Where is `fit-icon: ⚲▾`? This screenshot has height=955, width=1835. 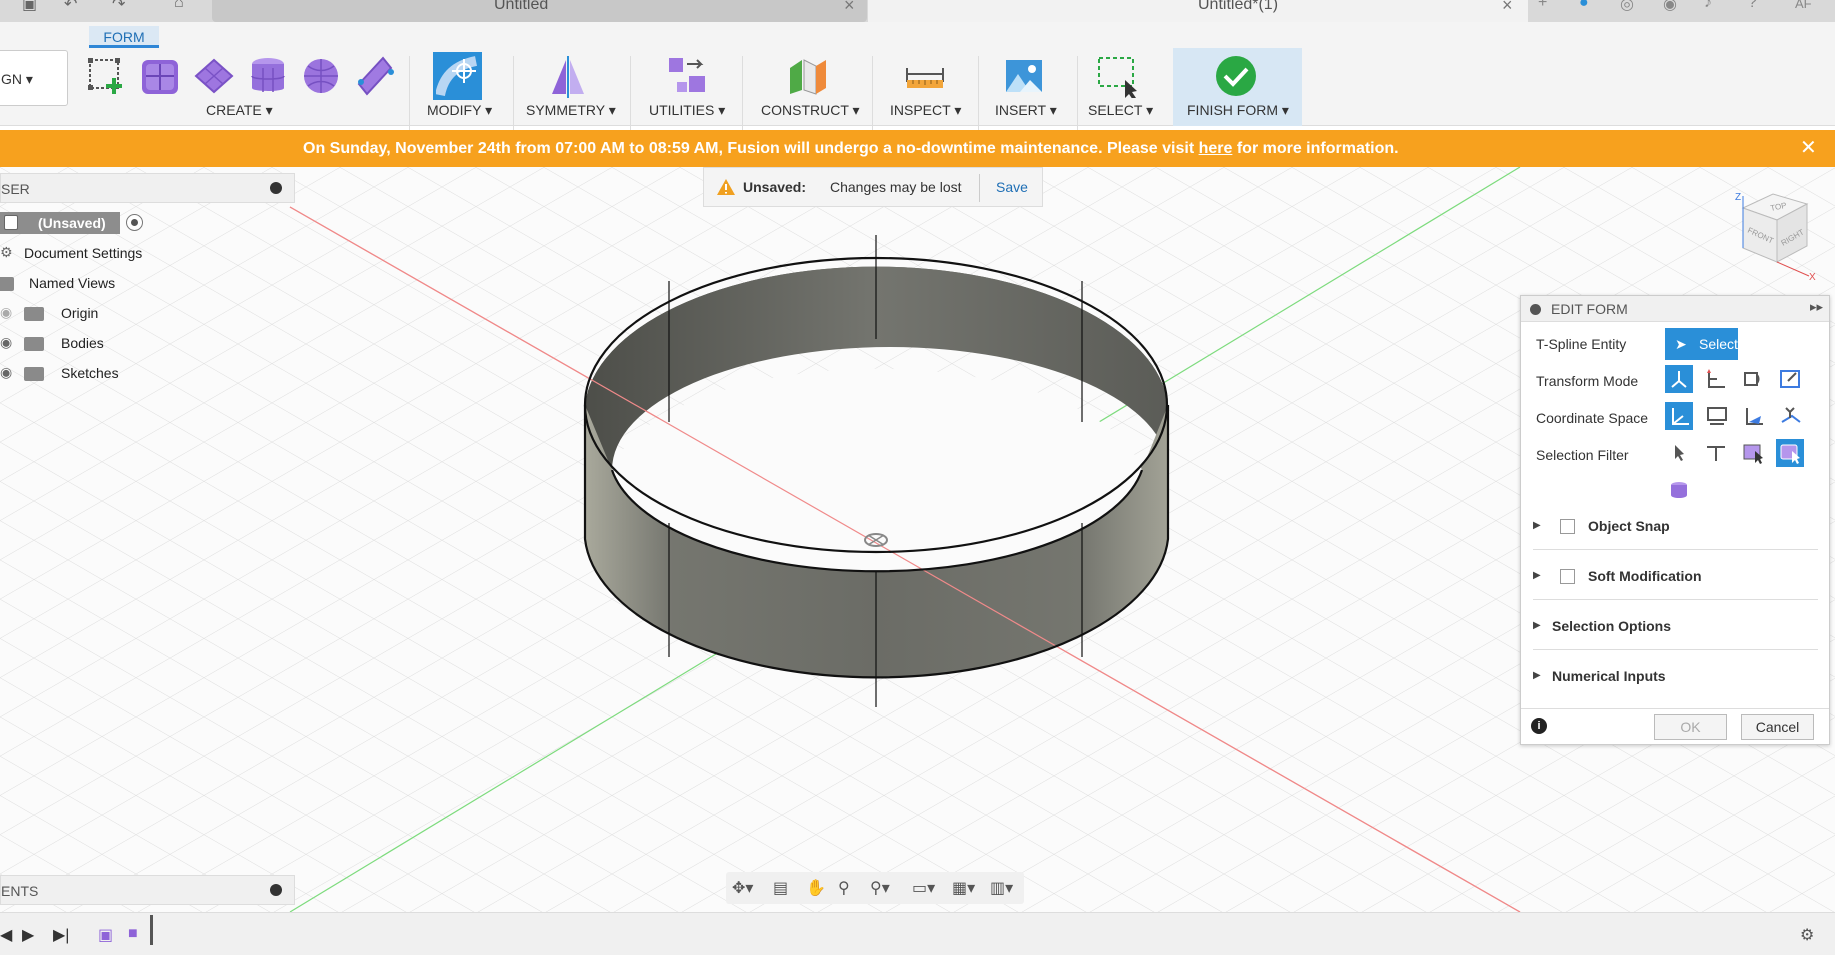
fit-icon: ⚲▾ is located at coordinates (880, 888).